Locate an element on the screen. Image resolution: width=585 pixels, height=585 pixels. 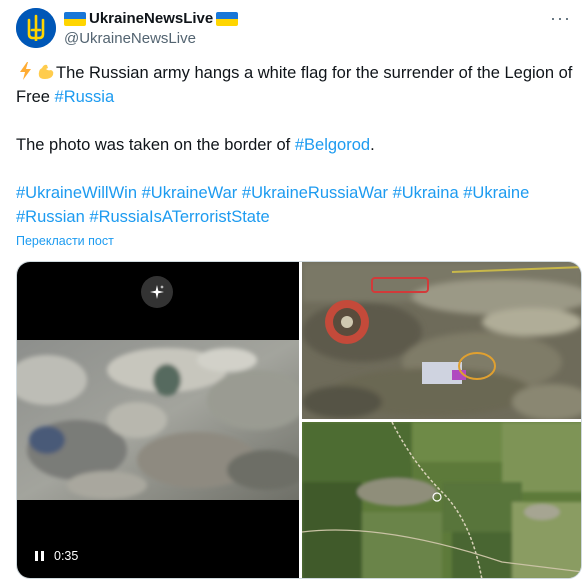
pause-icon is located at coordinates (39, 556).